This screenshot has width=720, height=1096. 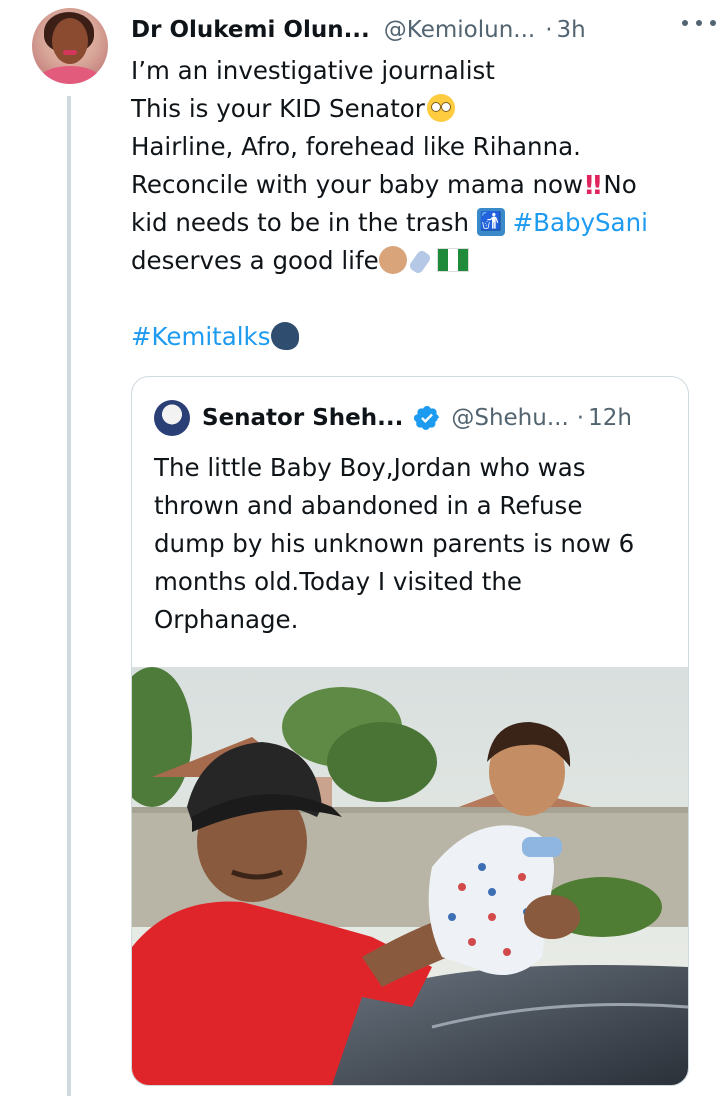 I want to click on quoted-text-line: months old.Today I visited the, so click(x=338, y=581).